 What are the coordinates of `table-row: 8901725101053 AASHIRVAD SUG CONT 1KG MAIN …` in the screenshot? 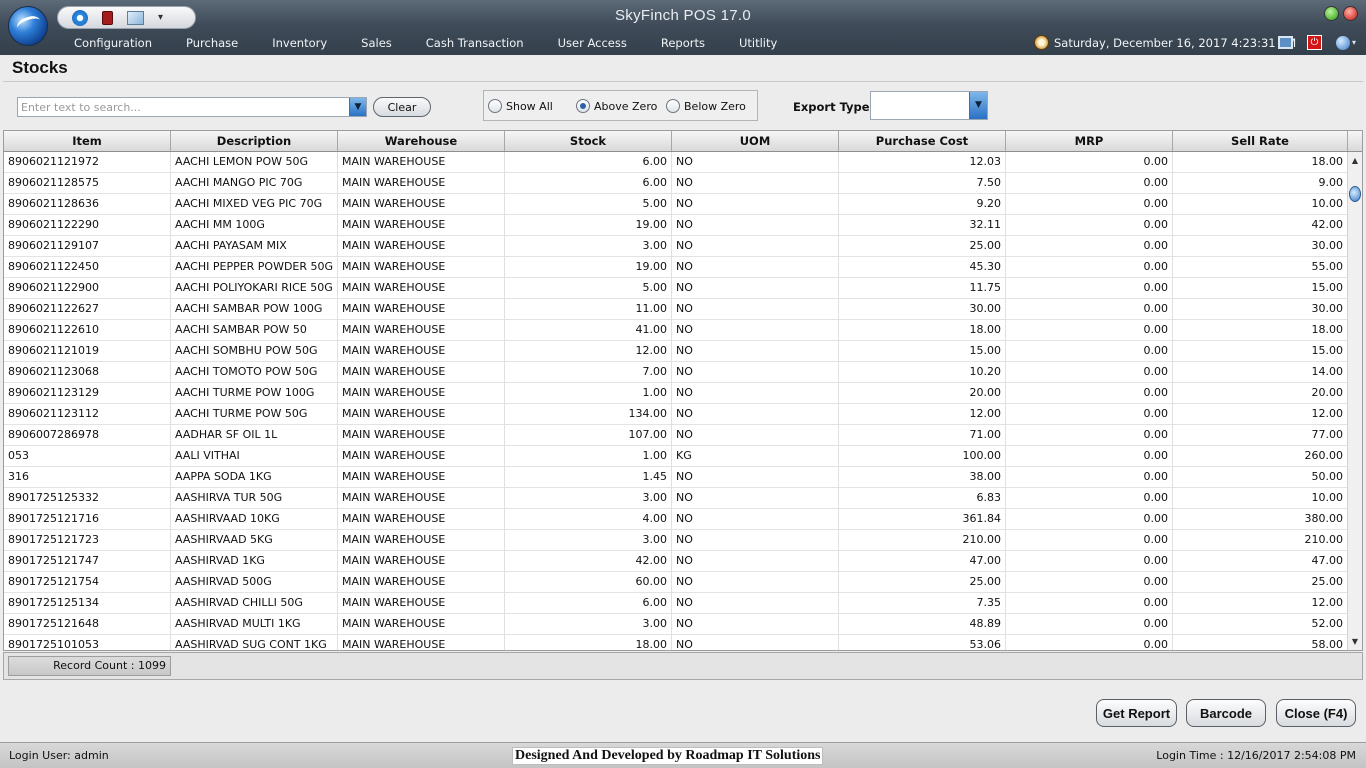 It's located at (676, 642).